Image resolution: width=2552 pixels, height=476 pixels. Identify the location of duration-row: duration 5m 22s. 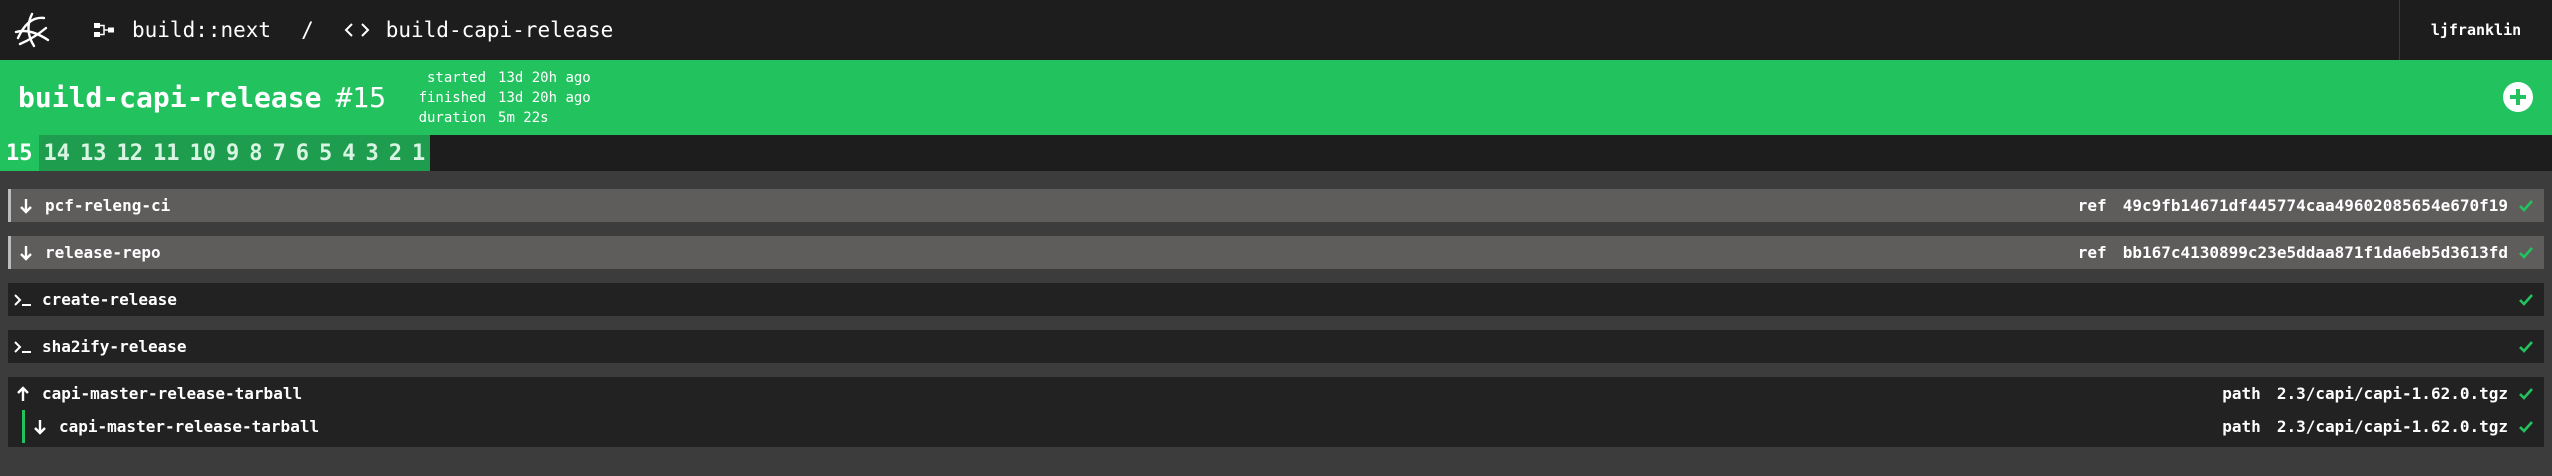
(503, 118).